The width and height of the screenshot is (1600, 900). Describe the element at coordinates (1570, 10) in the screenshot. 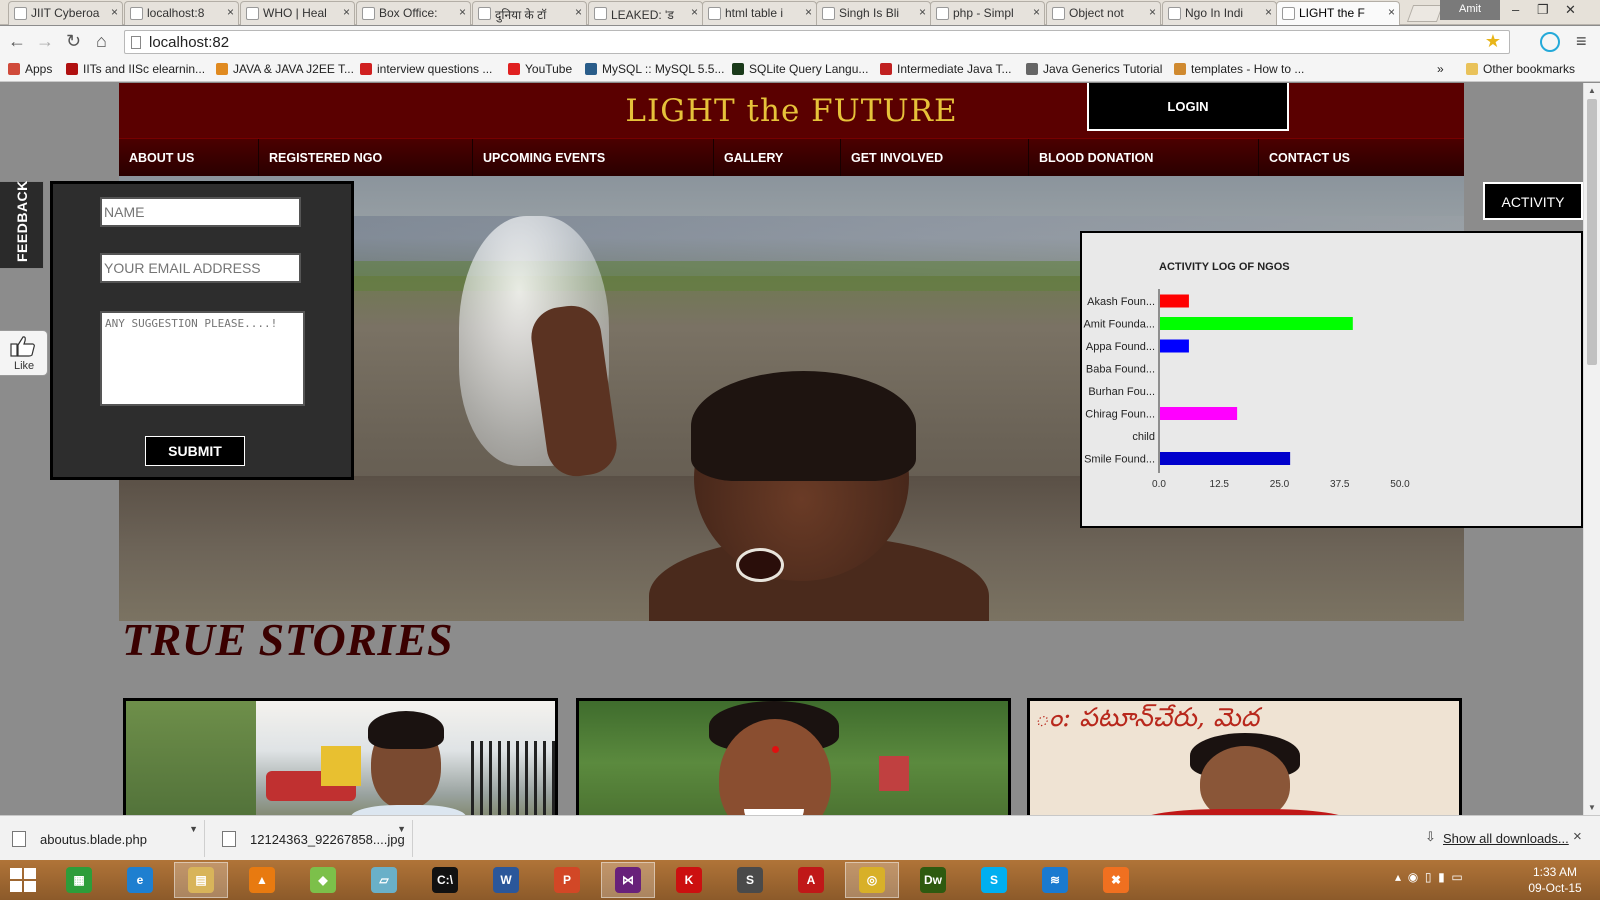

I see `window-close-icon: ✕` at that location.